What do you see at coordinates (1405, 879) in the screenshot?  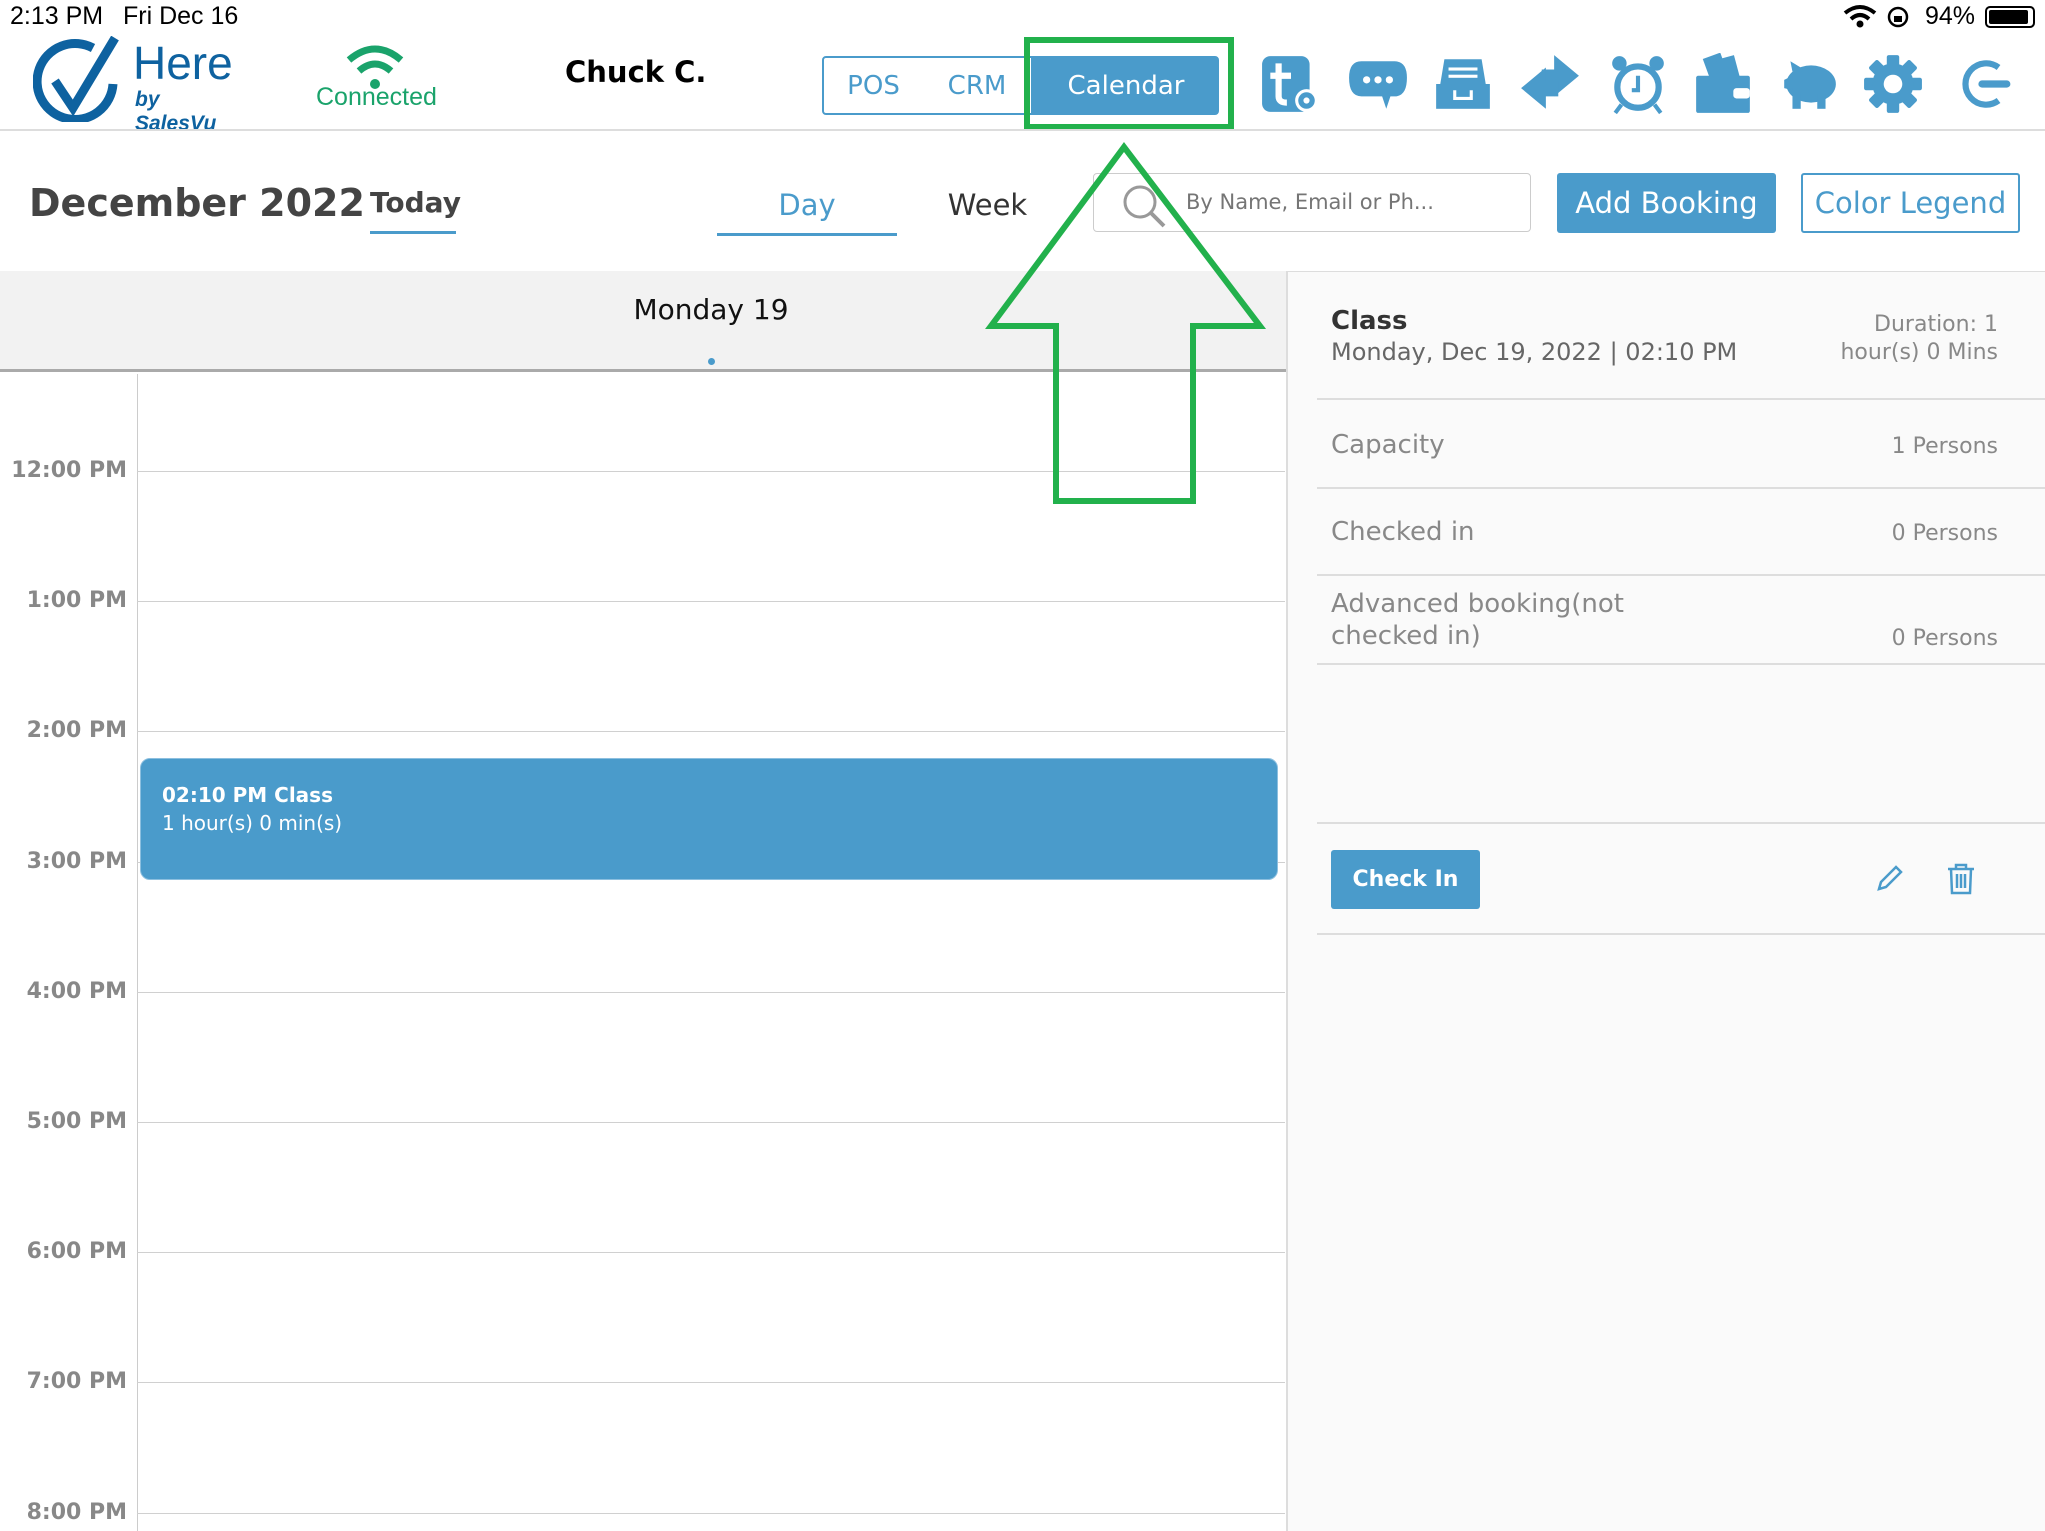 I see `check-in-button: Check In` at bounding box center [1405, 879].